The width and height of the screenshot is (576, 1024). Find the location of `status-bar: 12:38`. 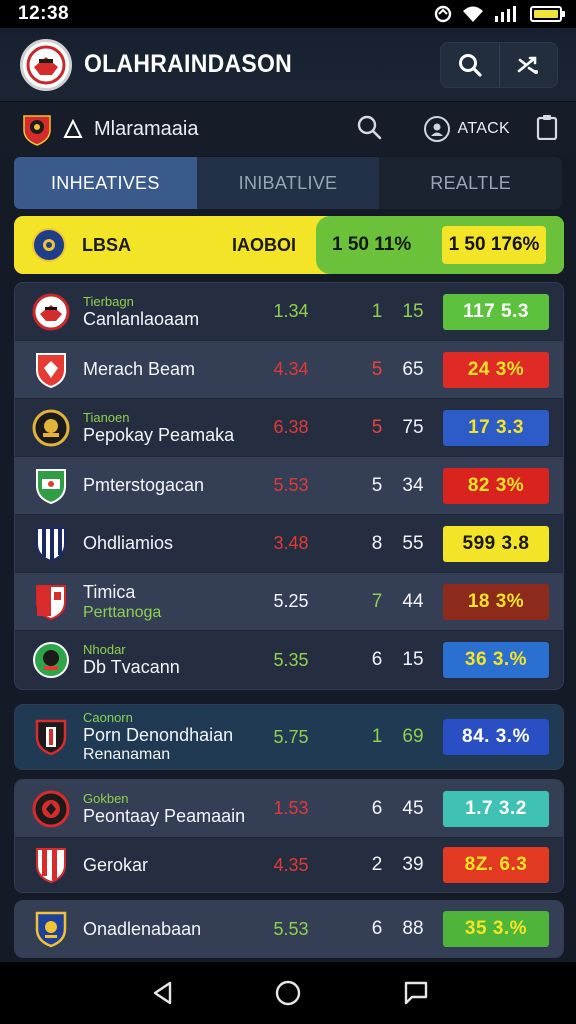

status-bar: 12:38 is located at coordinates (288, 14).